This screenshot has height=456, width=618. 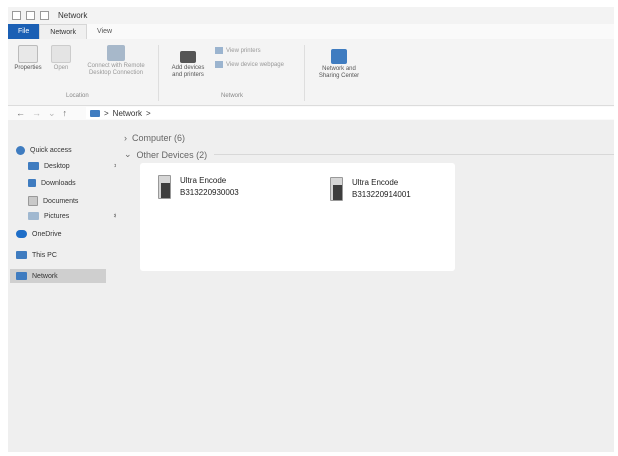 What do you see at coordinates (44, 15) in the screenshot?
I see `quick-access-toolbar-icon` at bounding box center [44, 15].